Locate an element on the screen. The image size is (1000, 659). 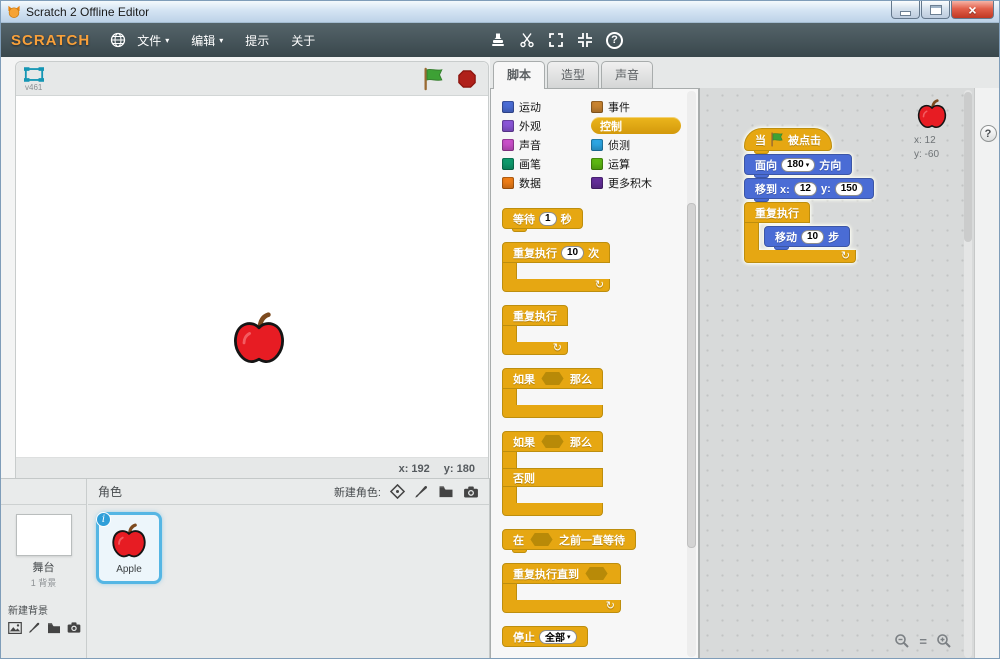
zoom-reset-button: = is located at coordinates (923, 641).